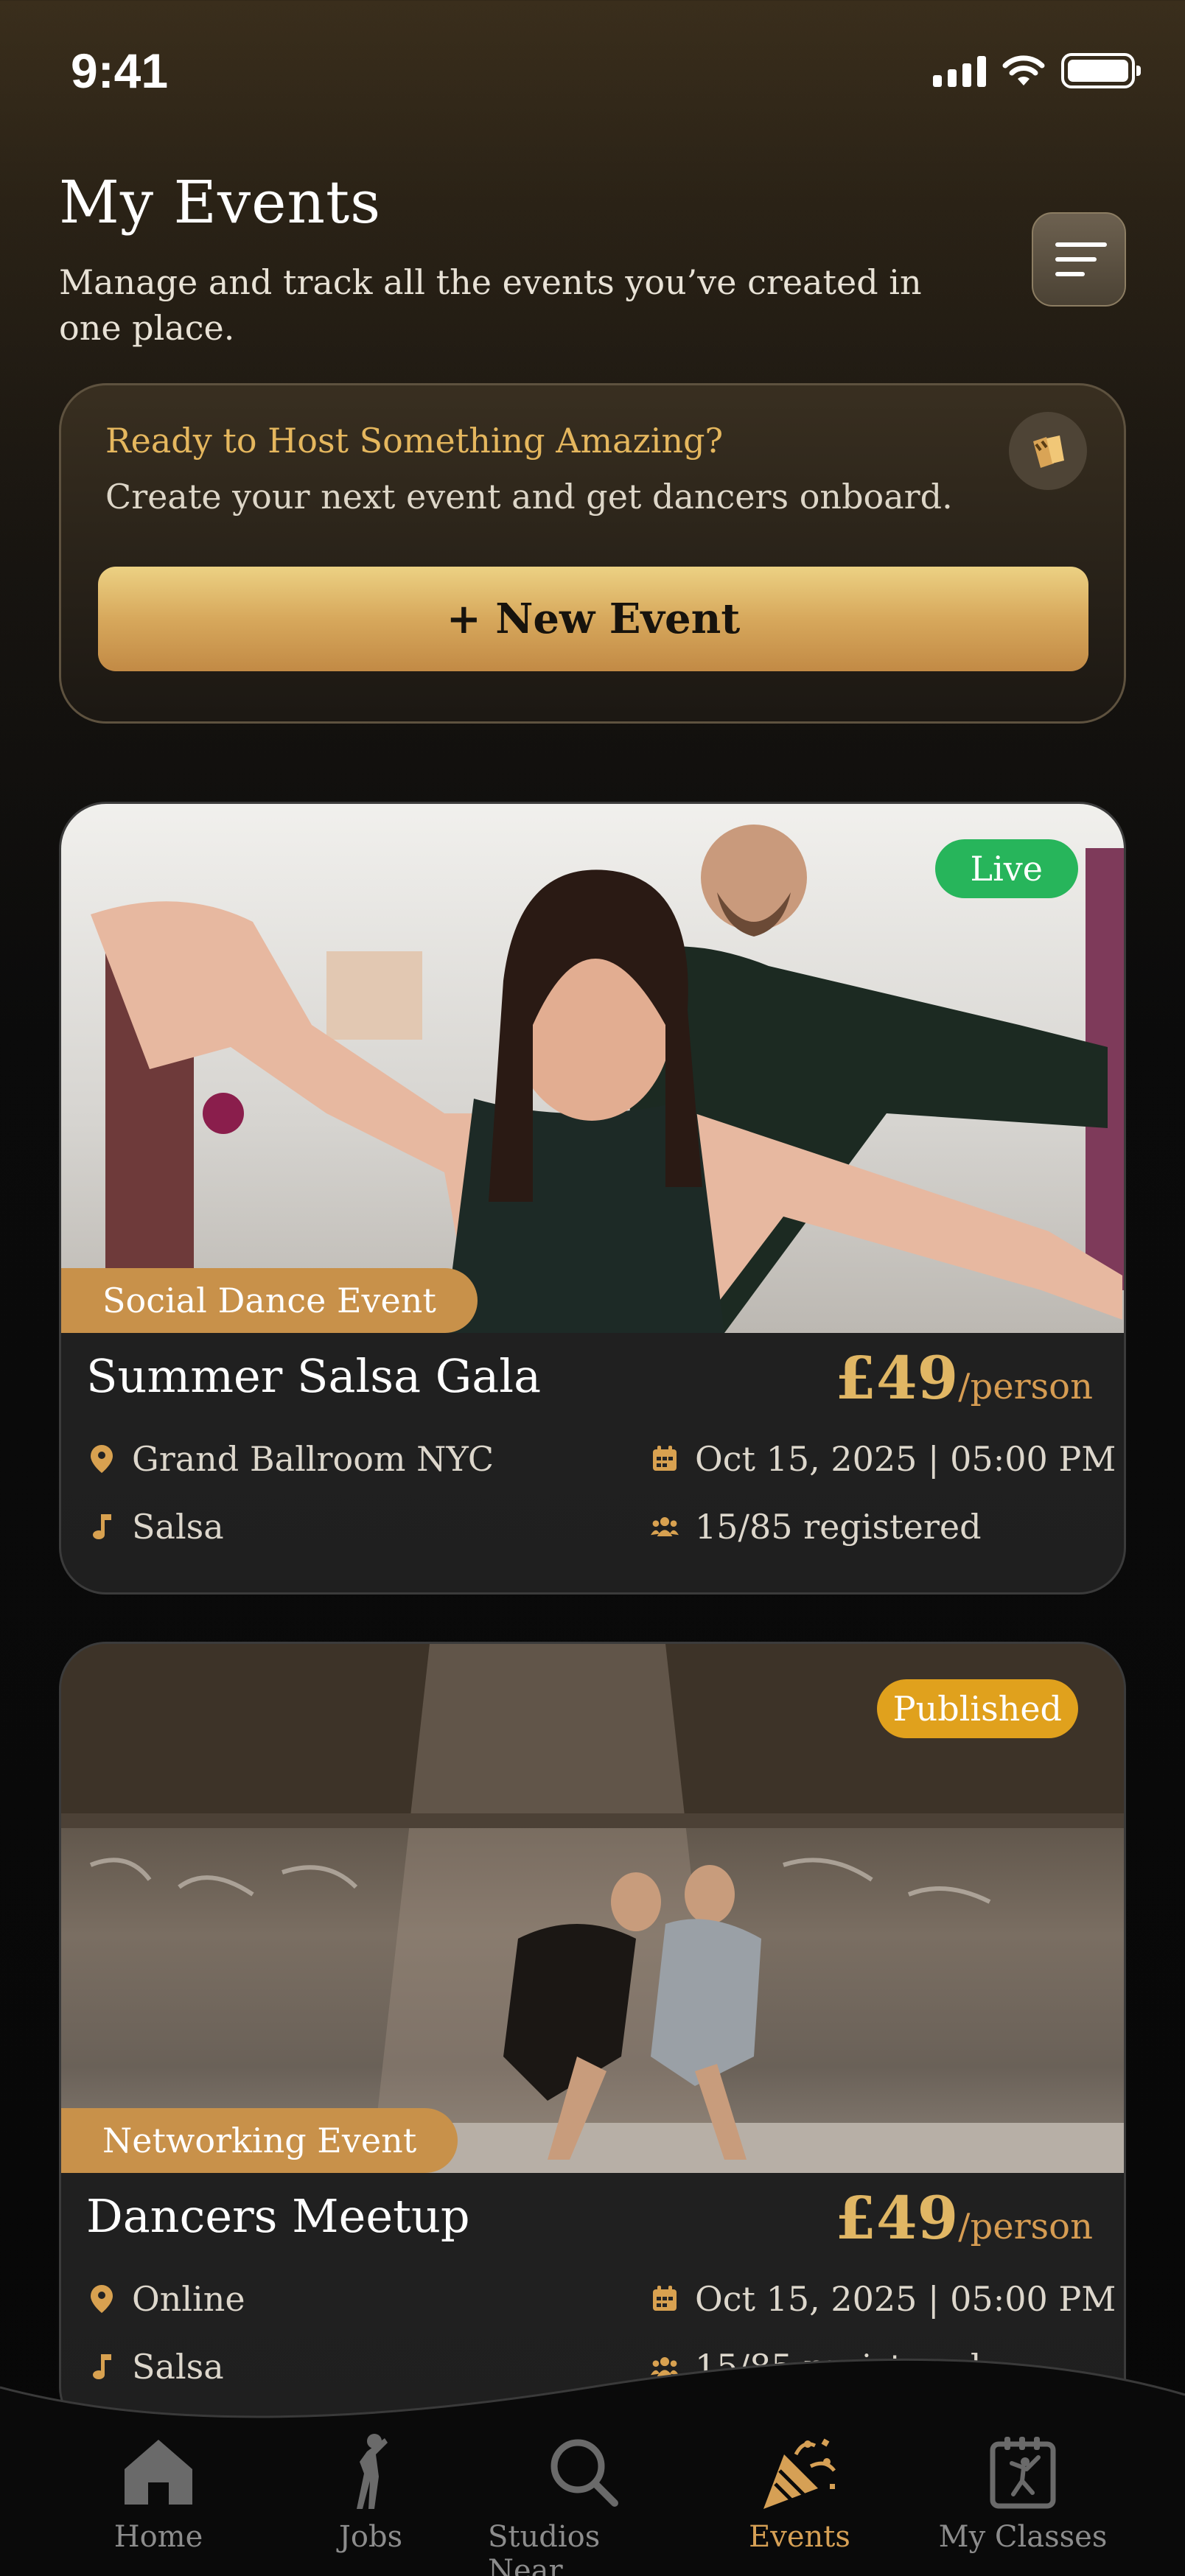 The height and width of the screenshot is (2576, 1185). I want to click on nav-item-events: Events, so click(799, 2493).